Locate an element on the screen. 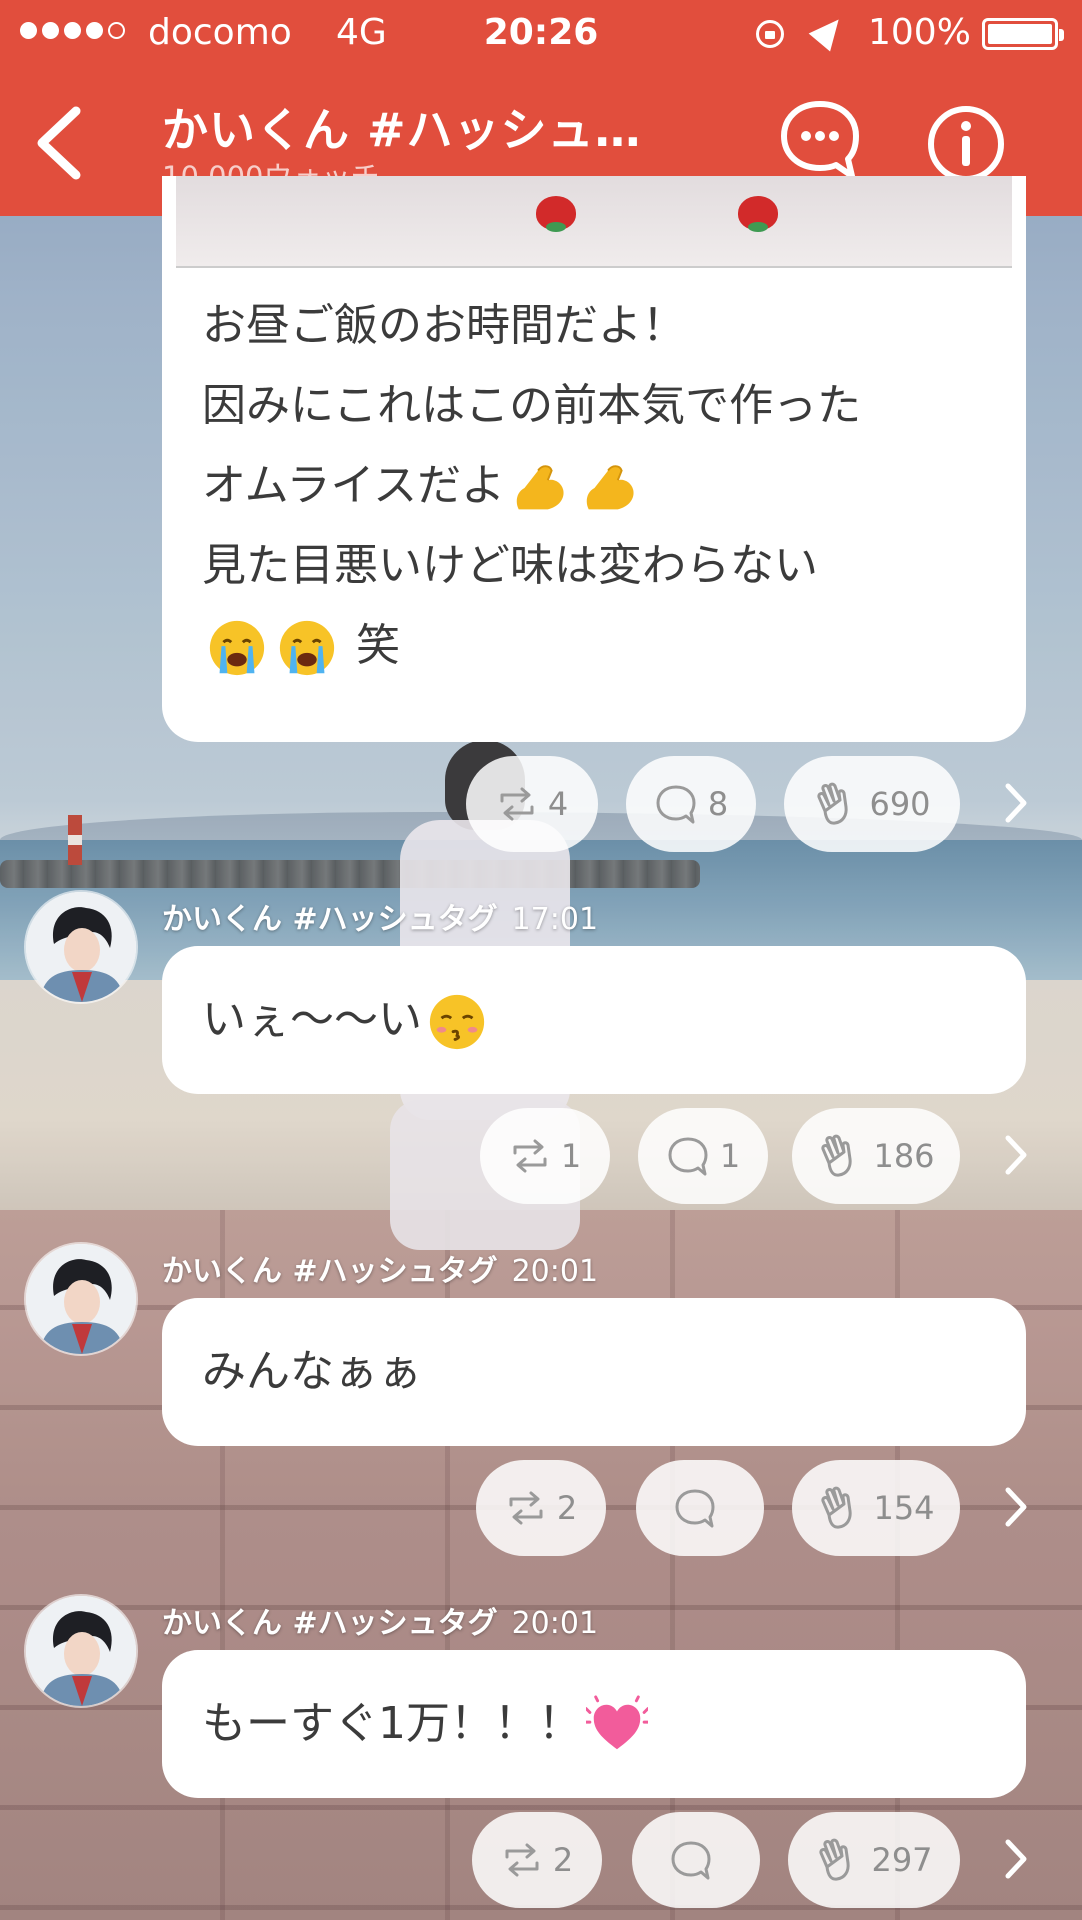 Image resolution: width=1082 pixels, height=1920 pixels. kissing-face-icon is located at coordinates (457, 1022).